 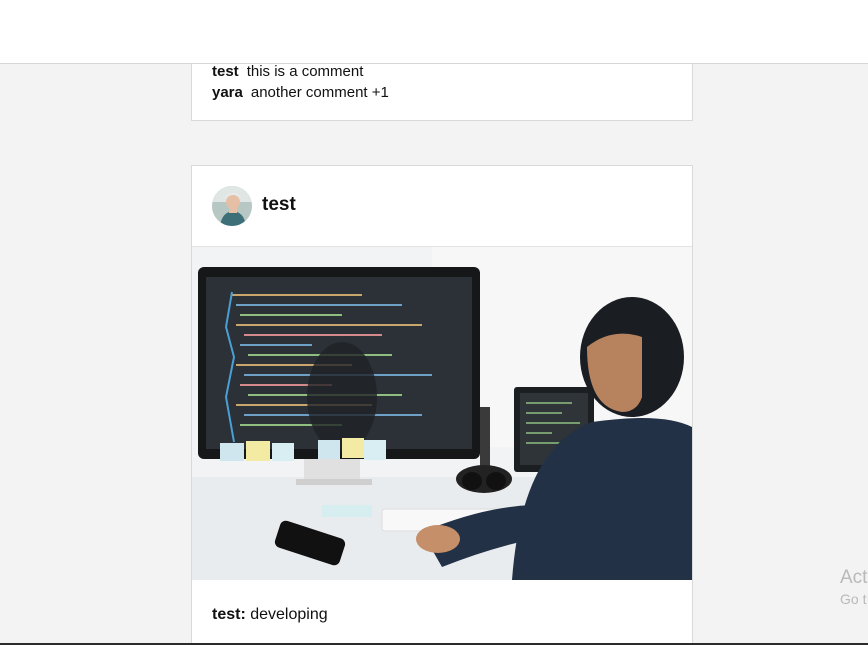 I want to click on comment-author: yara, so click(x=227, y=92).